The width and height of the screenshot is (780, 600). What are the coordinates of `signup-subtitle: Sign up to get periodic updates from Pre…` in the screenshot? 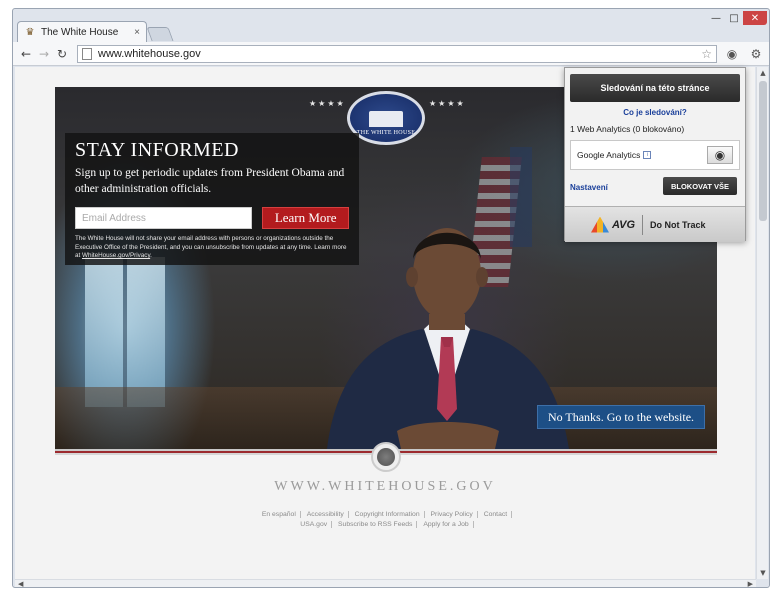 It's located at (210, 181).